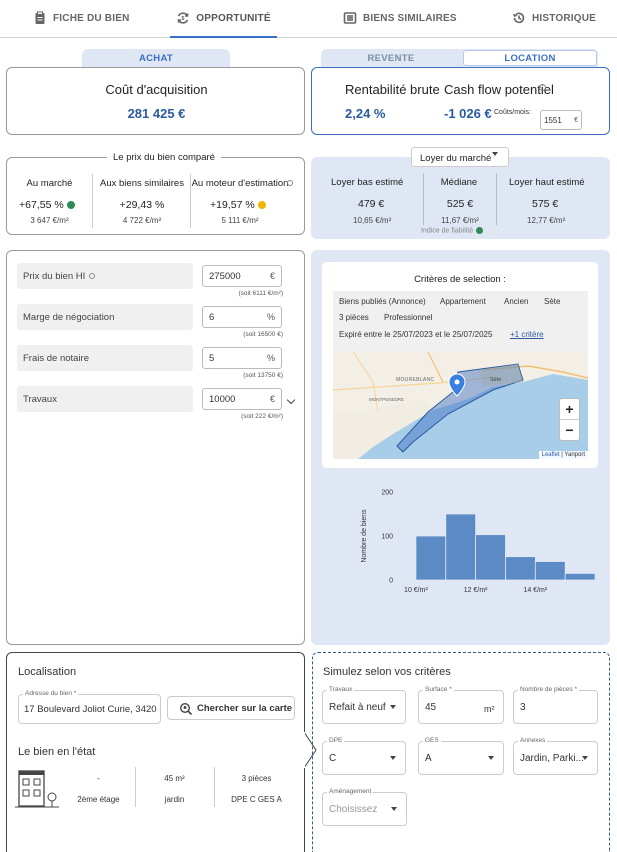 The image size is (617, 852). What do you see at coordinates (155, 101) in the screenshot?
I see `acquisition-card: Coût d'acquisition 281 425 €` at bounding box center [155, 101].